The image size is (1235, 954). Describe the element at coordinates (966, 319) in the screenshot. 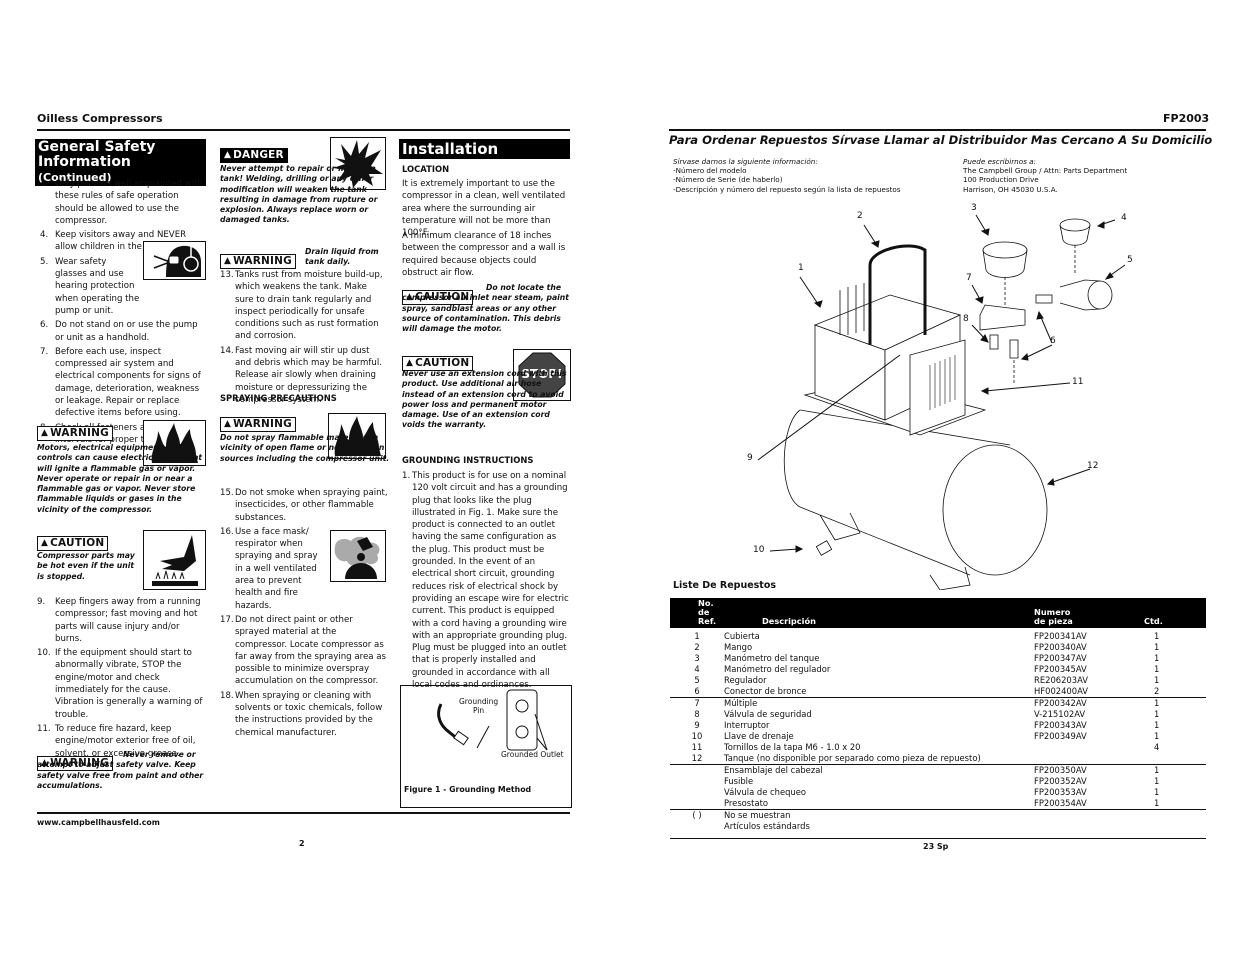

I see `callout-8: 8` at that location.